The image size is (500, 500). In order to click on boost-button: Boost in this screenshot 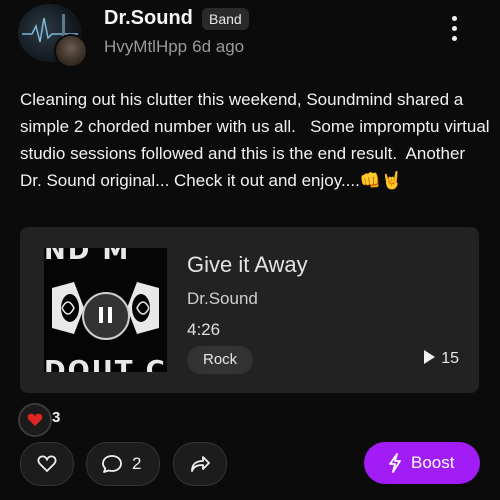, I will do `click(422, 463)`.